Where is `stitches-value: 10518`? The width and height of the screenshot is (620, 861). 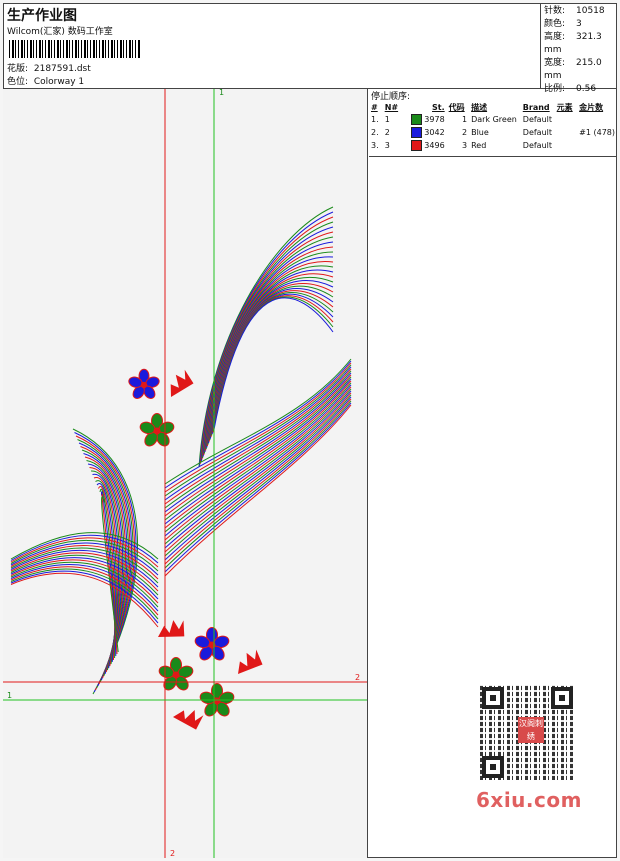 stitches-value: 10518 is located at coordinates (590, 11).